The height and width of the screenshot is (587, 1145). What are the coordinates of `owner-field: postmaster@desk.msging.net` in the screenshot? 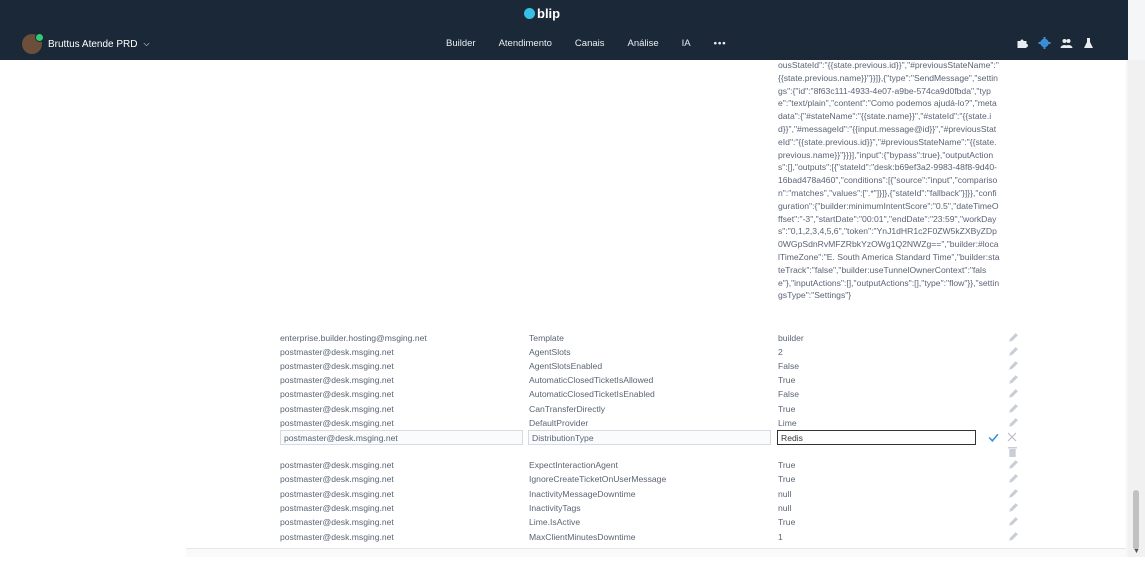 It's located at (401, 437).